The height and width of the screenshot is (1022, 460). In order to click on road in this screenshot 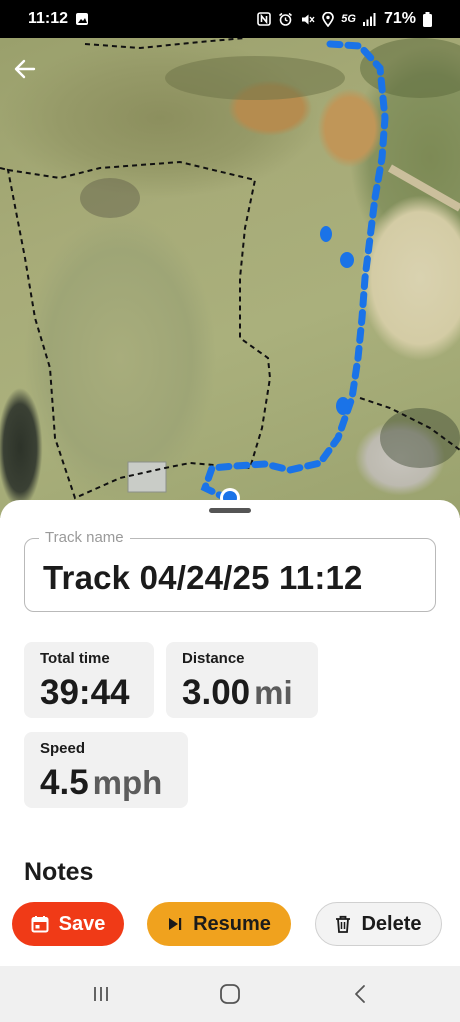, I will do `click(424, 188)`.